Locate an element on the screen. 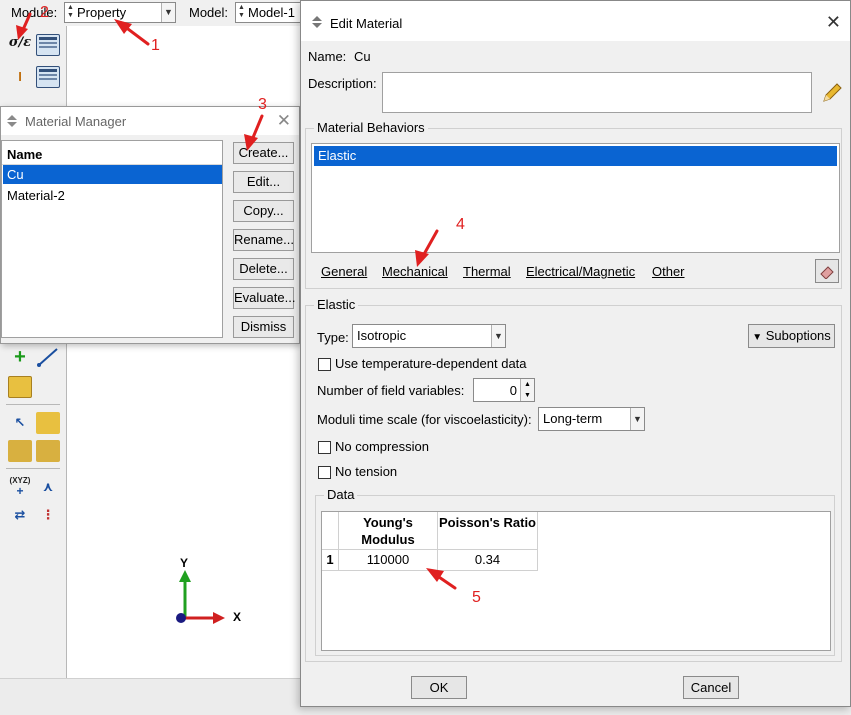 This screenshot has height=715, width=851. datum-axis-icon: ⋏ is located at coordinates (48, 487).